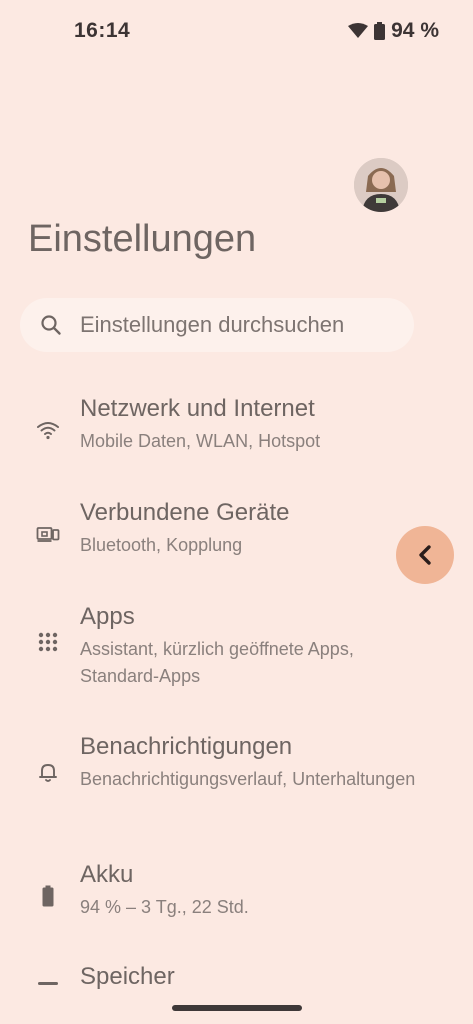 This screenshot has height=1024, width=473. Describe the element at coordinates (256, 528) in the screenshot. I see `settings-item-text: Verbundene Geräte Bluetooth, Kopplung` at that location.